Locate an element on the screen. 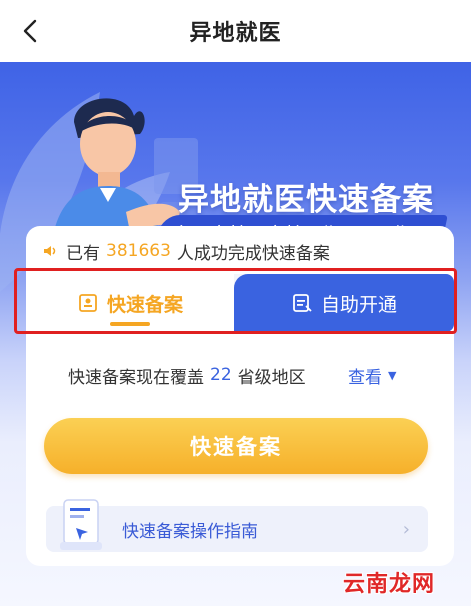 Image resolution: width=471 pixels, height=606 pixels. view-link: 查看 ▼ is located at coordinates (372, 375).